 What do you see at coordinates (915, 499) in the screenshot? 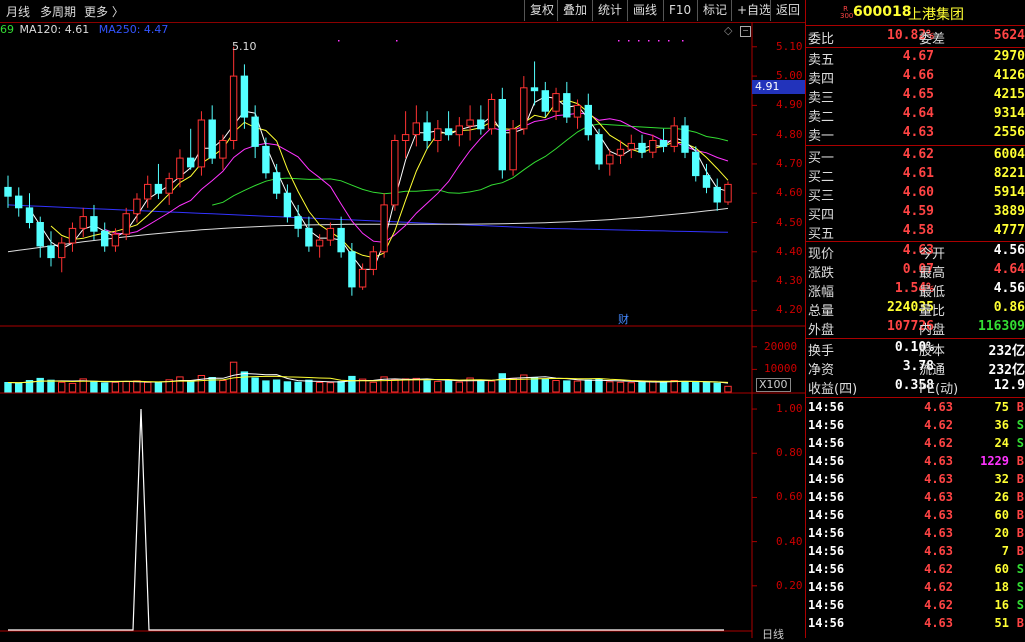
I see `tick-row: 14:56 4.63 26 B` at bounding box center [915, 499].